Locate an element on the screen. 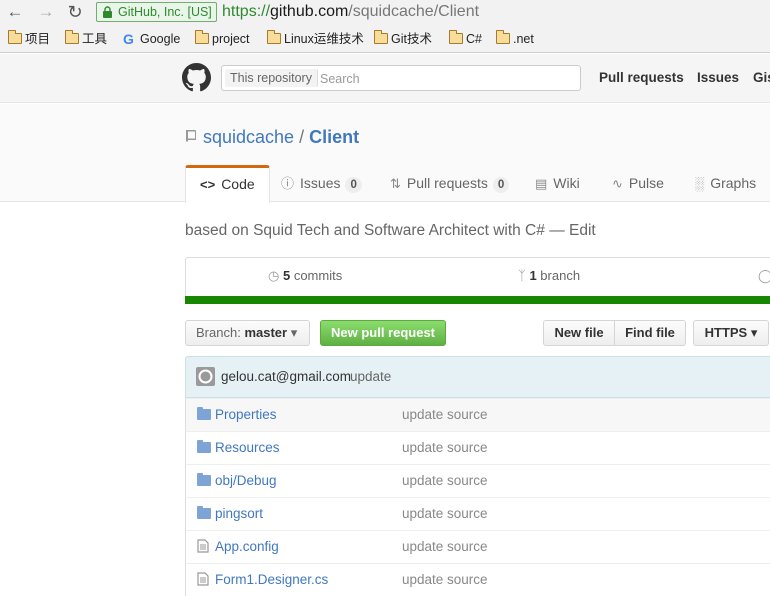 This screenshot has width=770, height=596. commits-stat: ◷ 5 commits is located at coordinates (305, 276).